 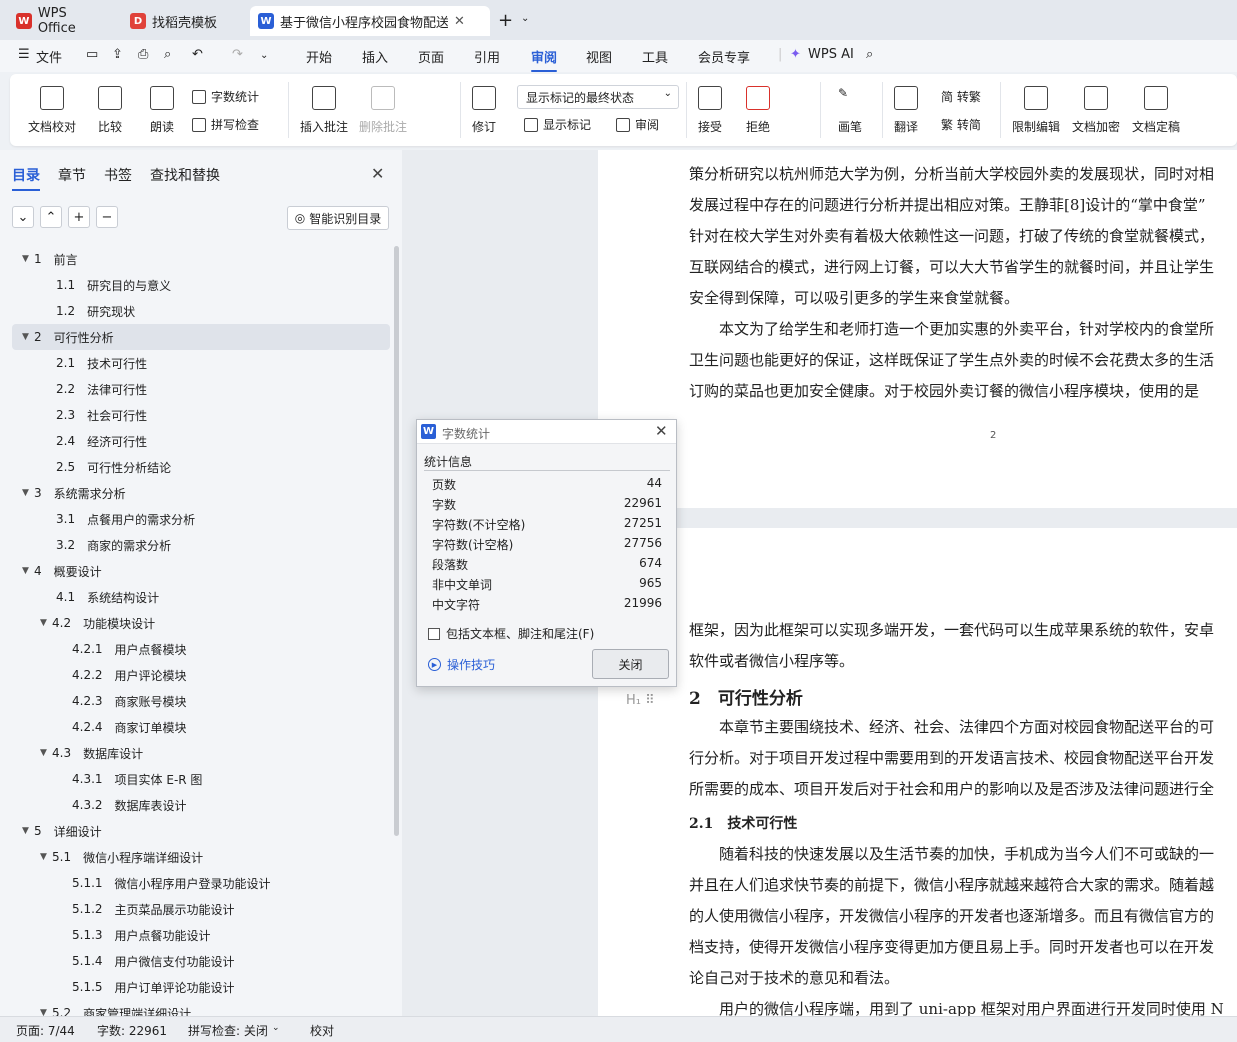 I want to click on insert-comment-button: 插入批注, so click(x=324, y=110).